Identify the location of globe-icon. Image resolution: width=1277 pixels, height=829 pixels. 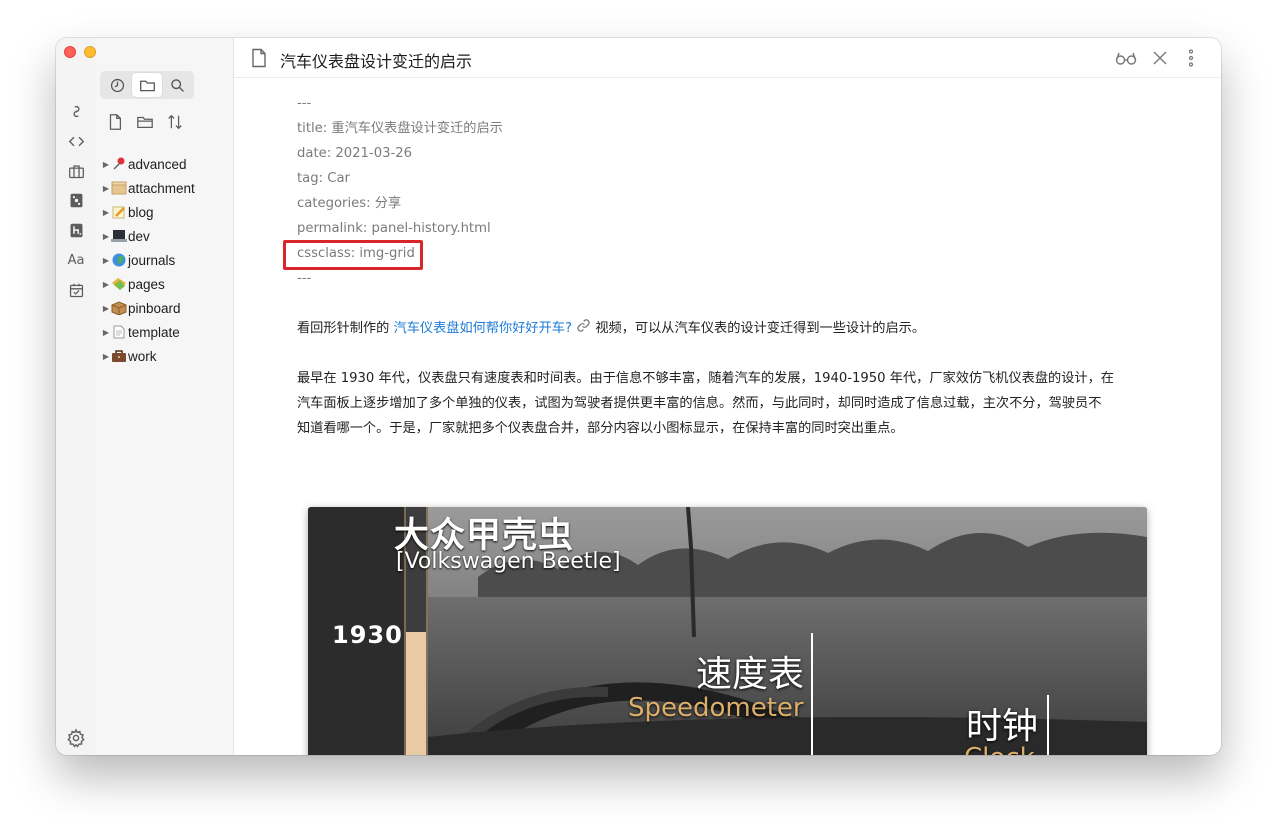
(119, 260).